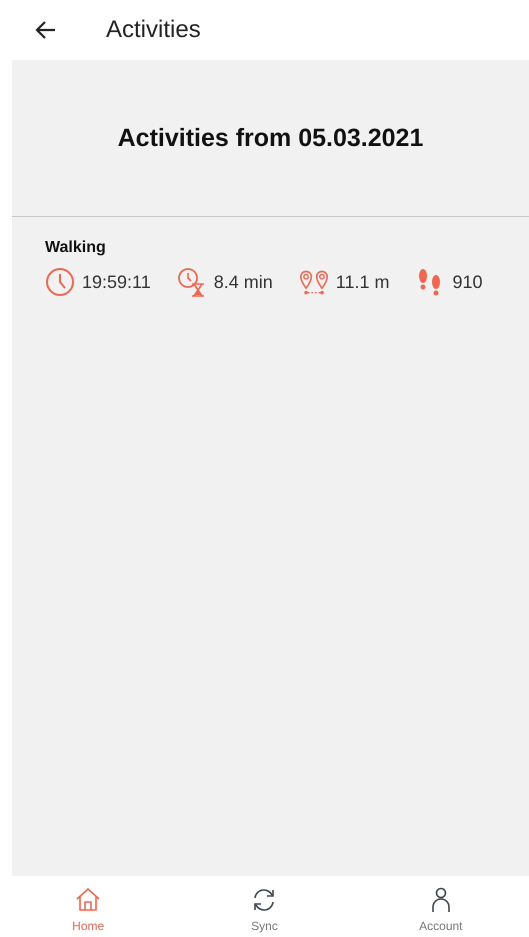  I want to click on date-heading: Activities from 05.03.2021, so click(271, 138).